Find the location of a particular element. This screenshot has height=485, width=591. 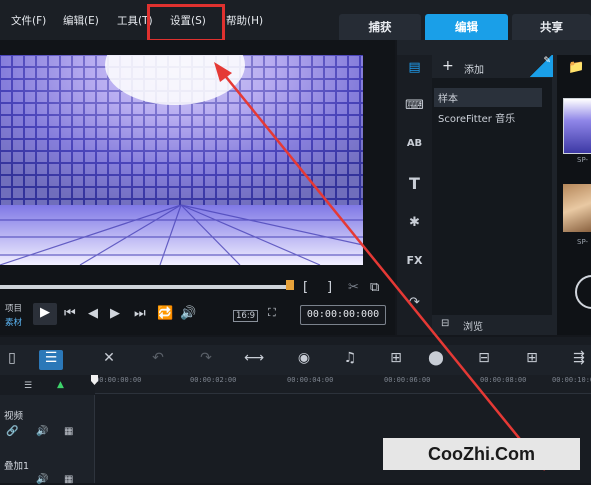

watermark: CooZhi.Com is located at coordinates (481, 454).